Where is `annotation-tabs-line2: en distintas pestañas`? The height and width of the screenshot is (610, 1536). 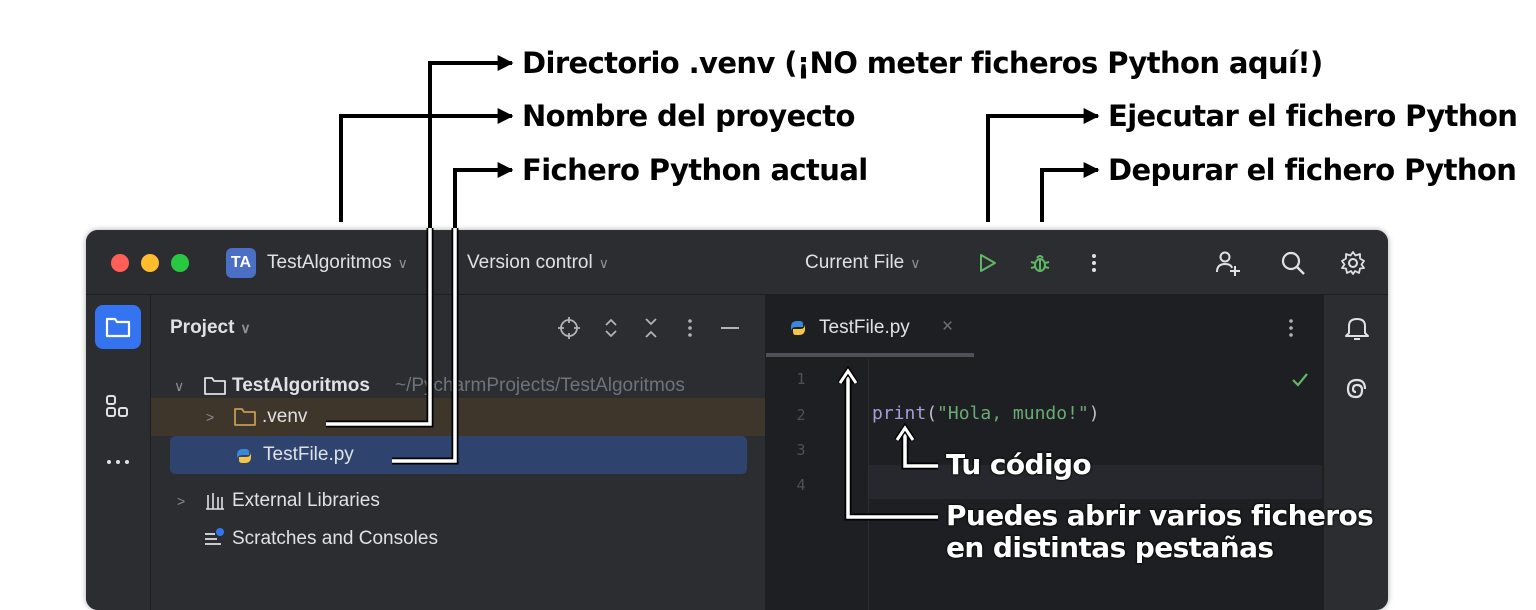 annotation-tabs-line2: en distintas pestañas is located at coordinates (1110, 547).